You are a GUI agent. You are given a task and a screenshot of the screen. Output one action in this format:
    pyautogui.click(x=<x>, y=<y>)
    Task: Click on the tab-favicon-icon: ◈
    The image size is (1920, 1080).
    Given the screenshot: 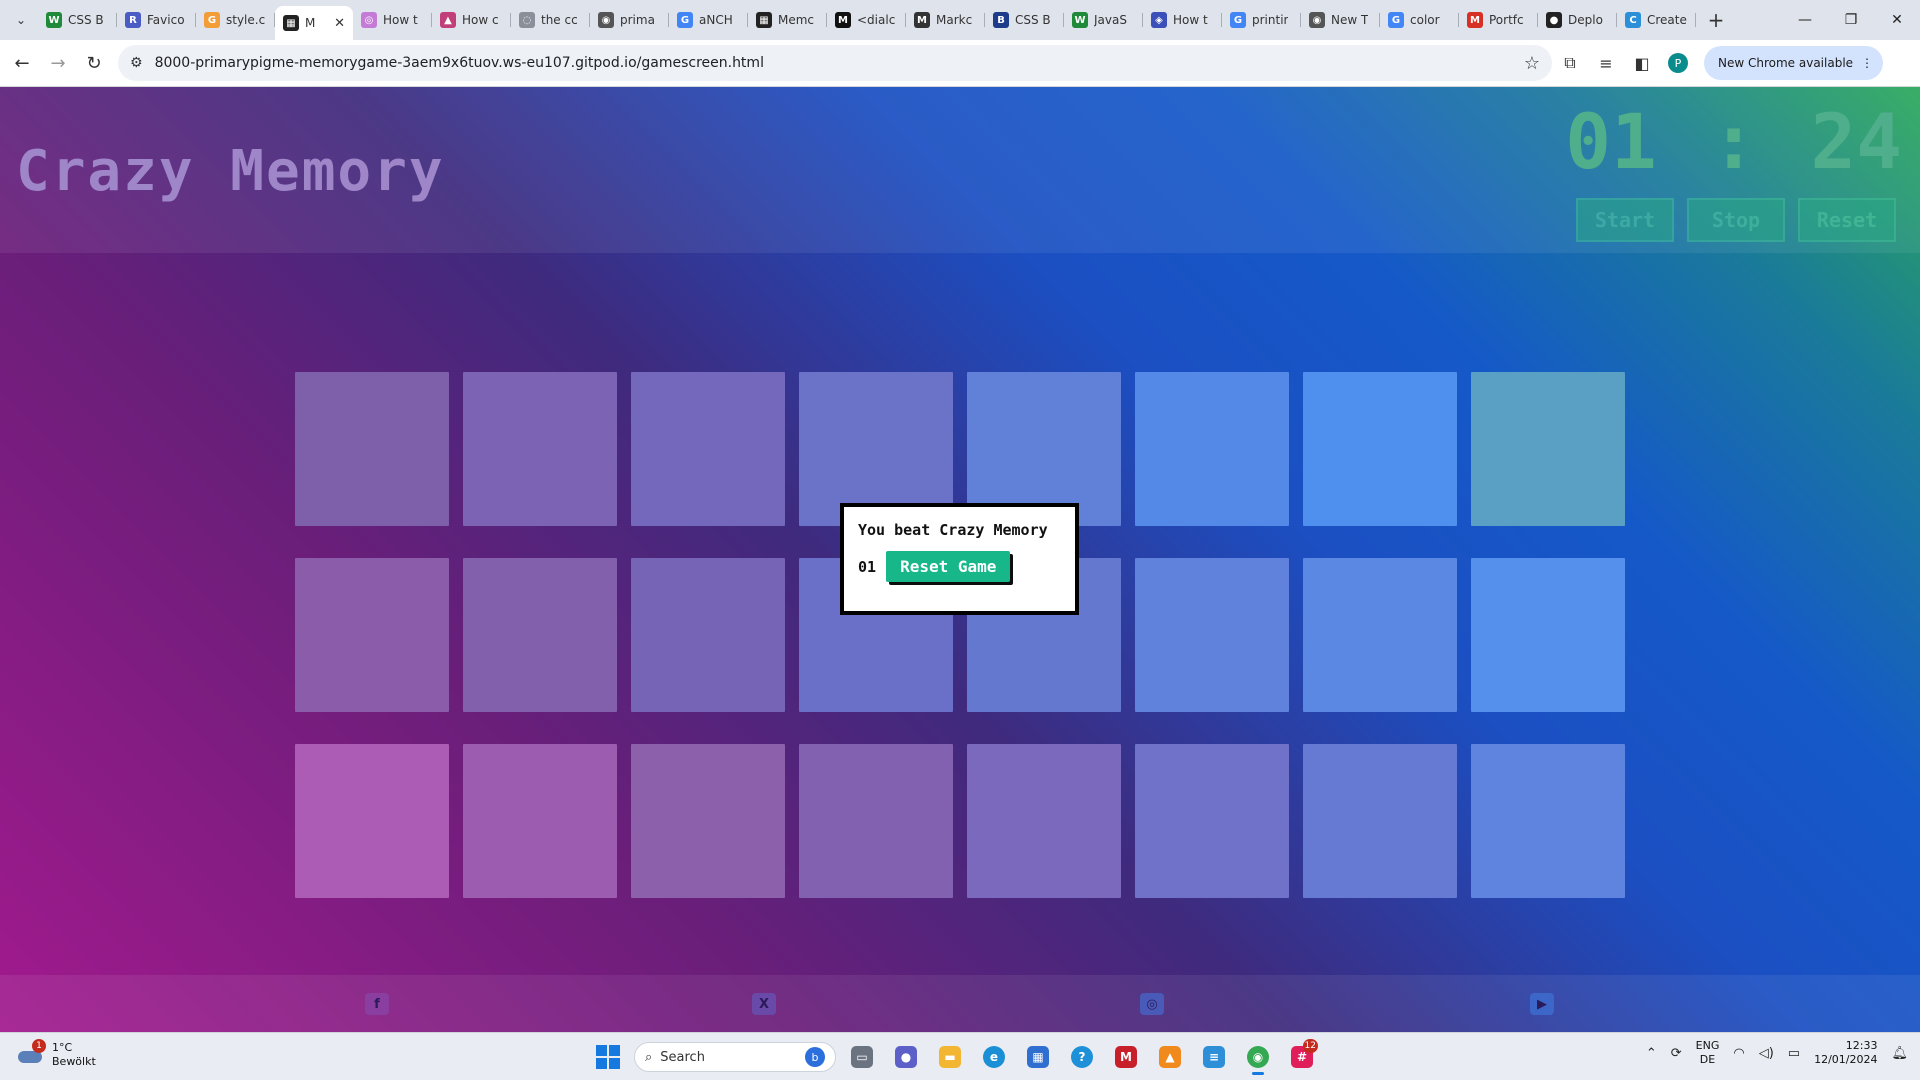 What is the action you would take?
    pyautogui.click(x=1159, y=20)
    